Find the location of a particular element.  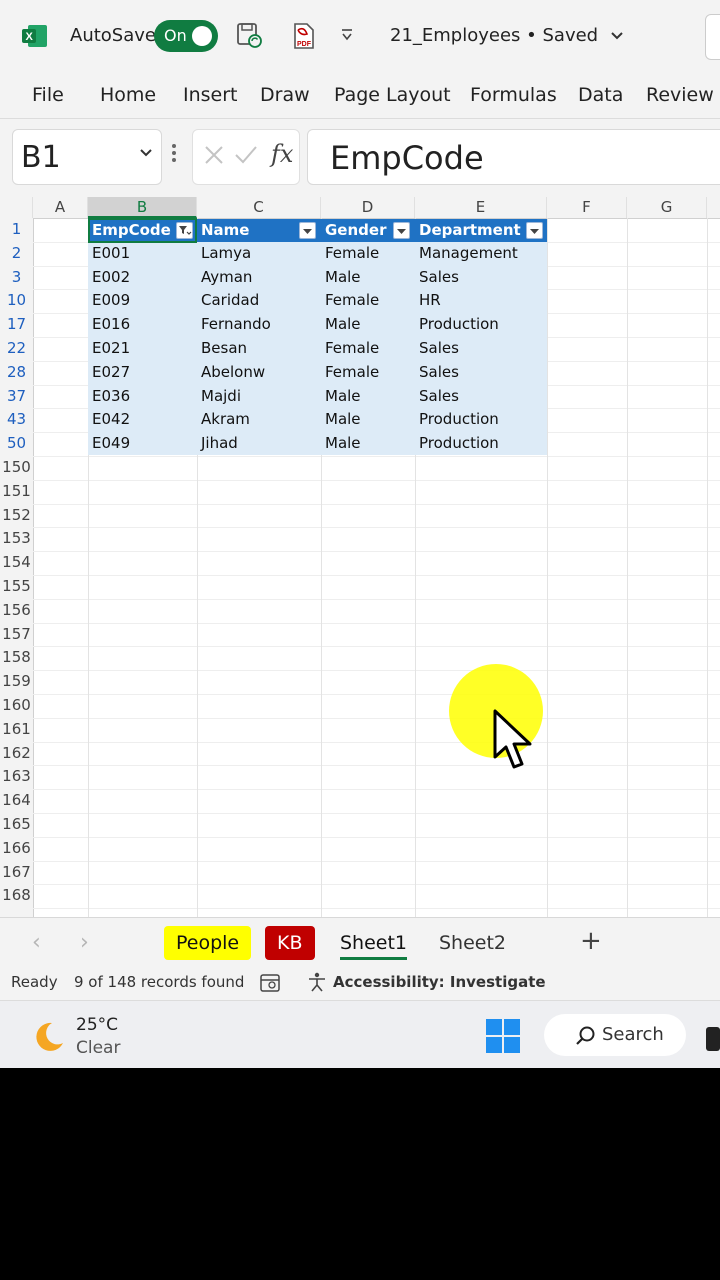

row-header: 155 is located at coordinates (16, 587).